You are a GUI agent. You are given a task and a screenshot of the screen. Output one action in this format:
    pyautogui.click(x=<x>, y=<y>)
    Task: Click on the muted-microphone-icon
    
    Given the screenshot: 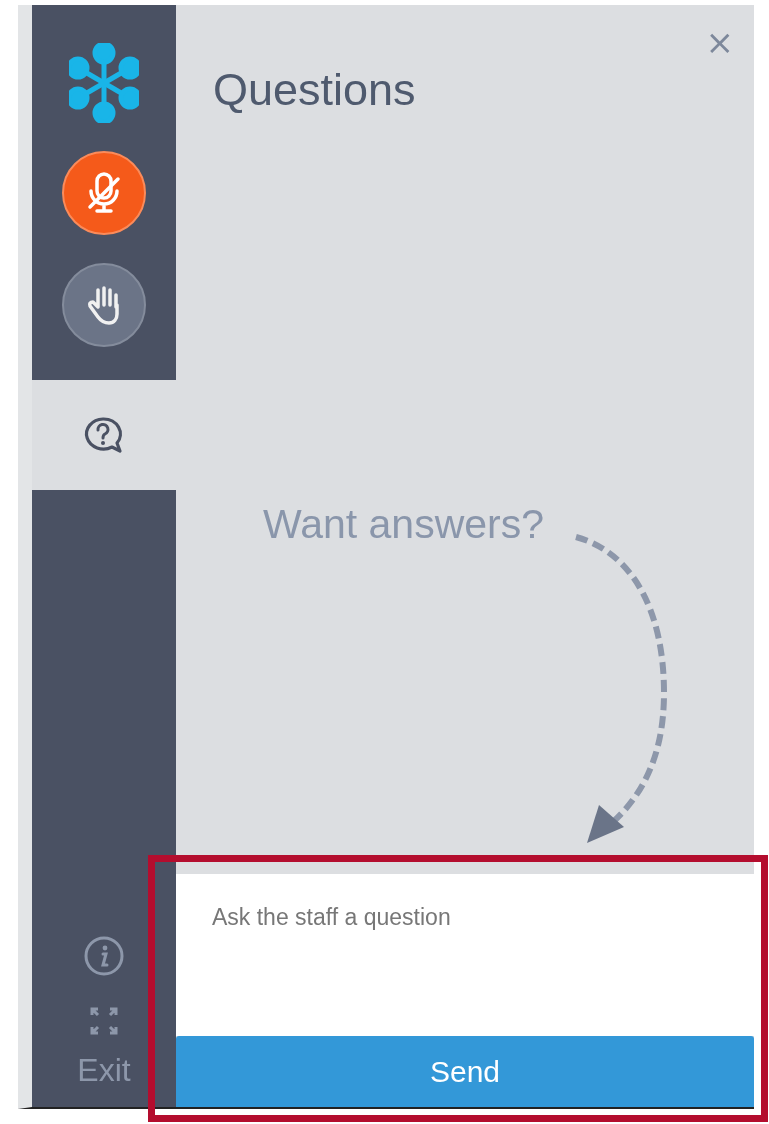 What is the action you would take?
    pyautogui.click(x=104, y=193)
    